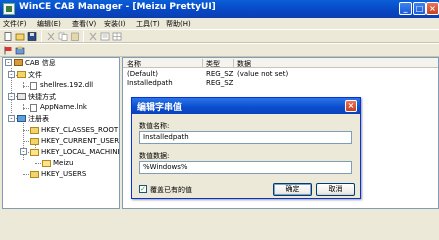 The width and height of the screenshot is (439, 240). Describe the element at coordinates (63, 36) in the screenshot. I see `copy-icon` at that location.